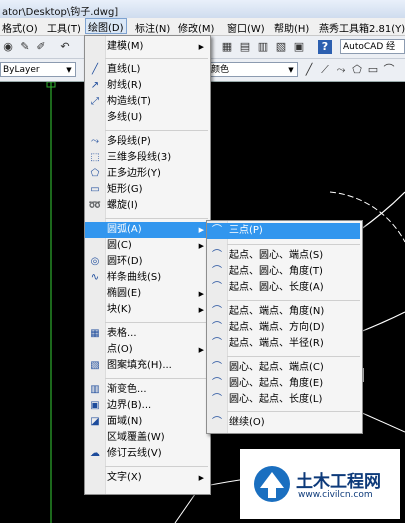 The width and height of the screenshot is (405, 523). Describe the element at coordinates (146, 206) in the screenshot. I see `draw-menu-item: ➿ 螺旋(I)` at that location.